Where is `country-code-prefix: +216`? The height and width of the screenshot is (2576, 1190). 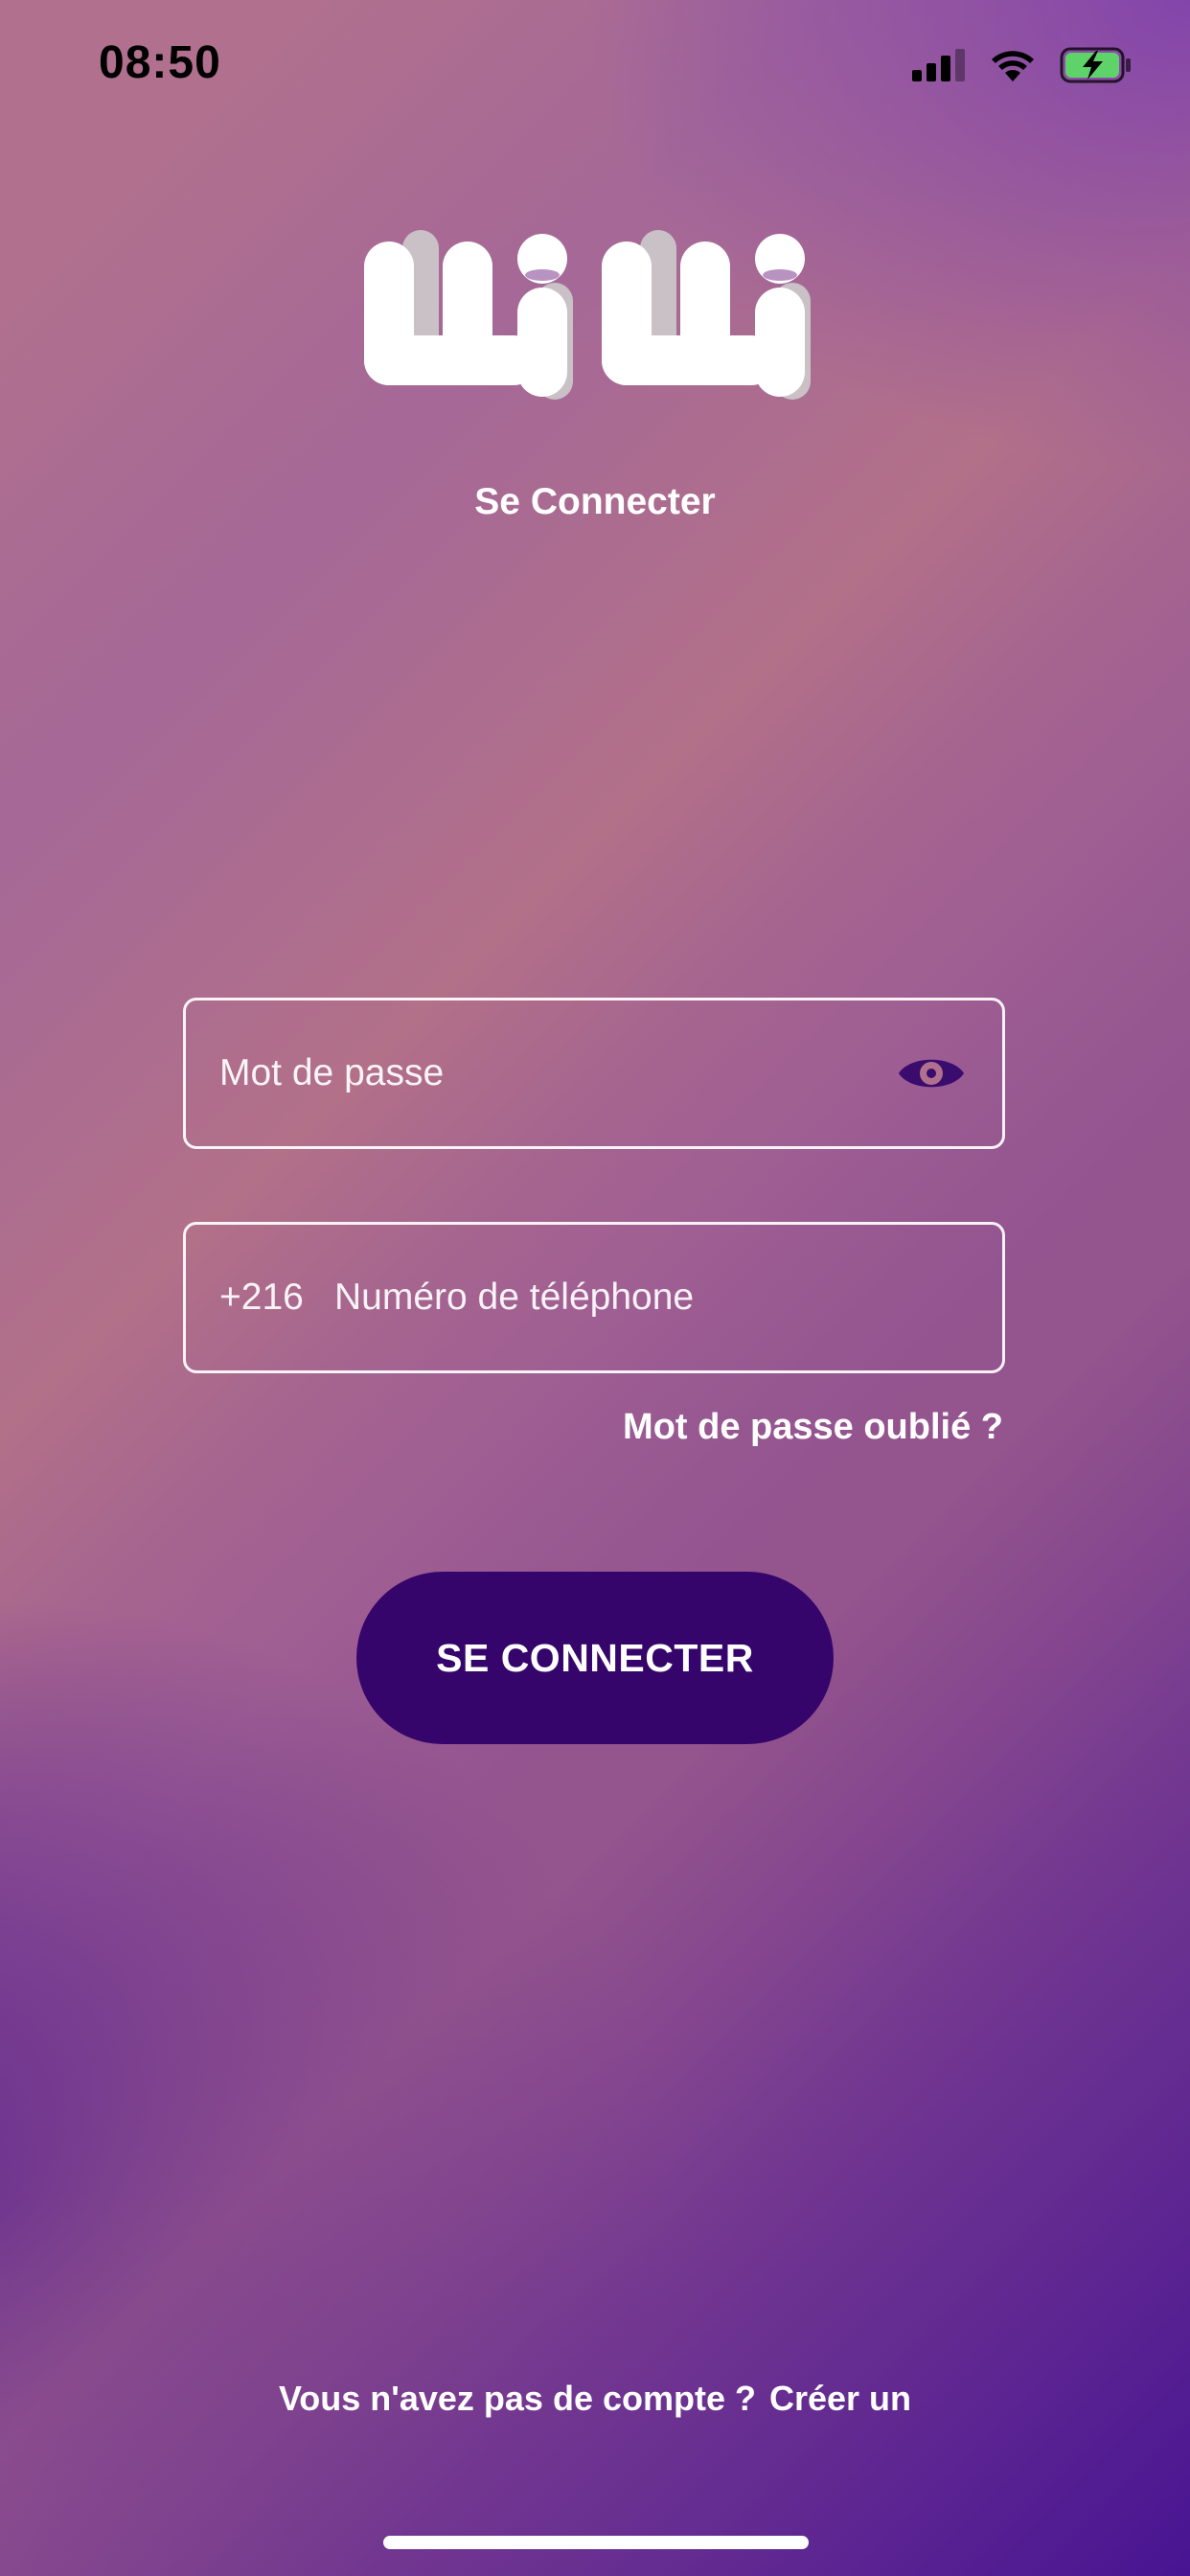
country-code-prefix: +216 is located at coordinates (262, 1297).